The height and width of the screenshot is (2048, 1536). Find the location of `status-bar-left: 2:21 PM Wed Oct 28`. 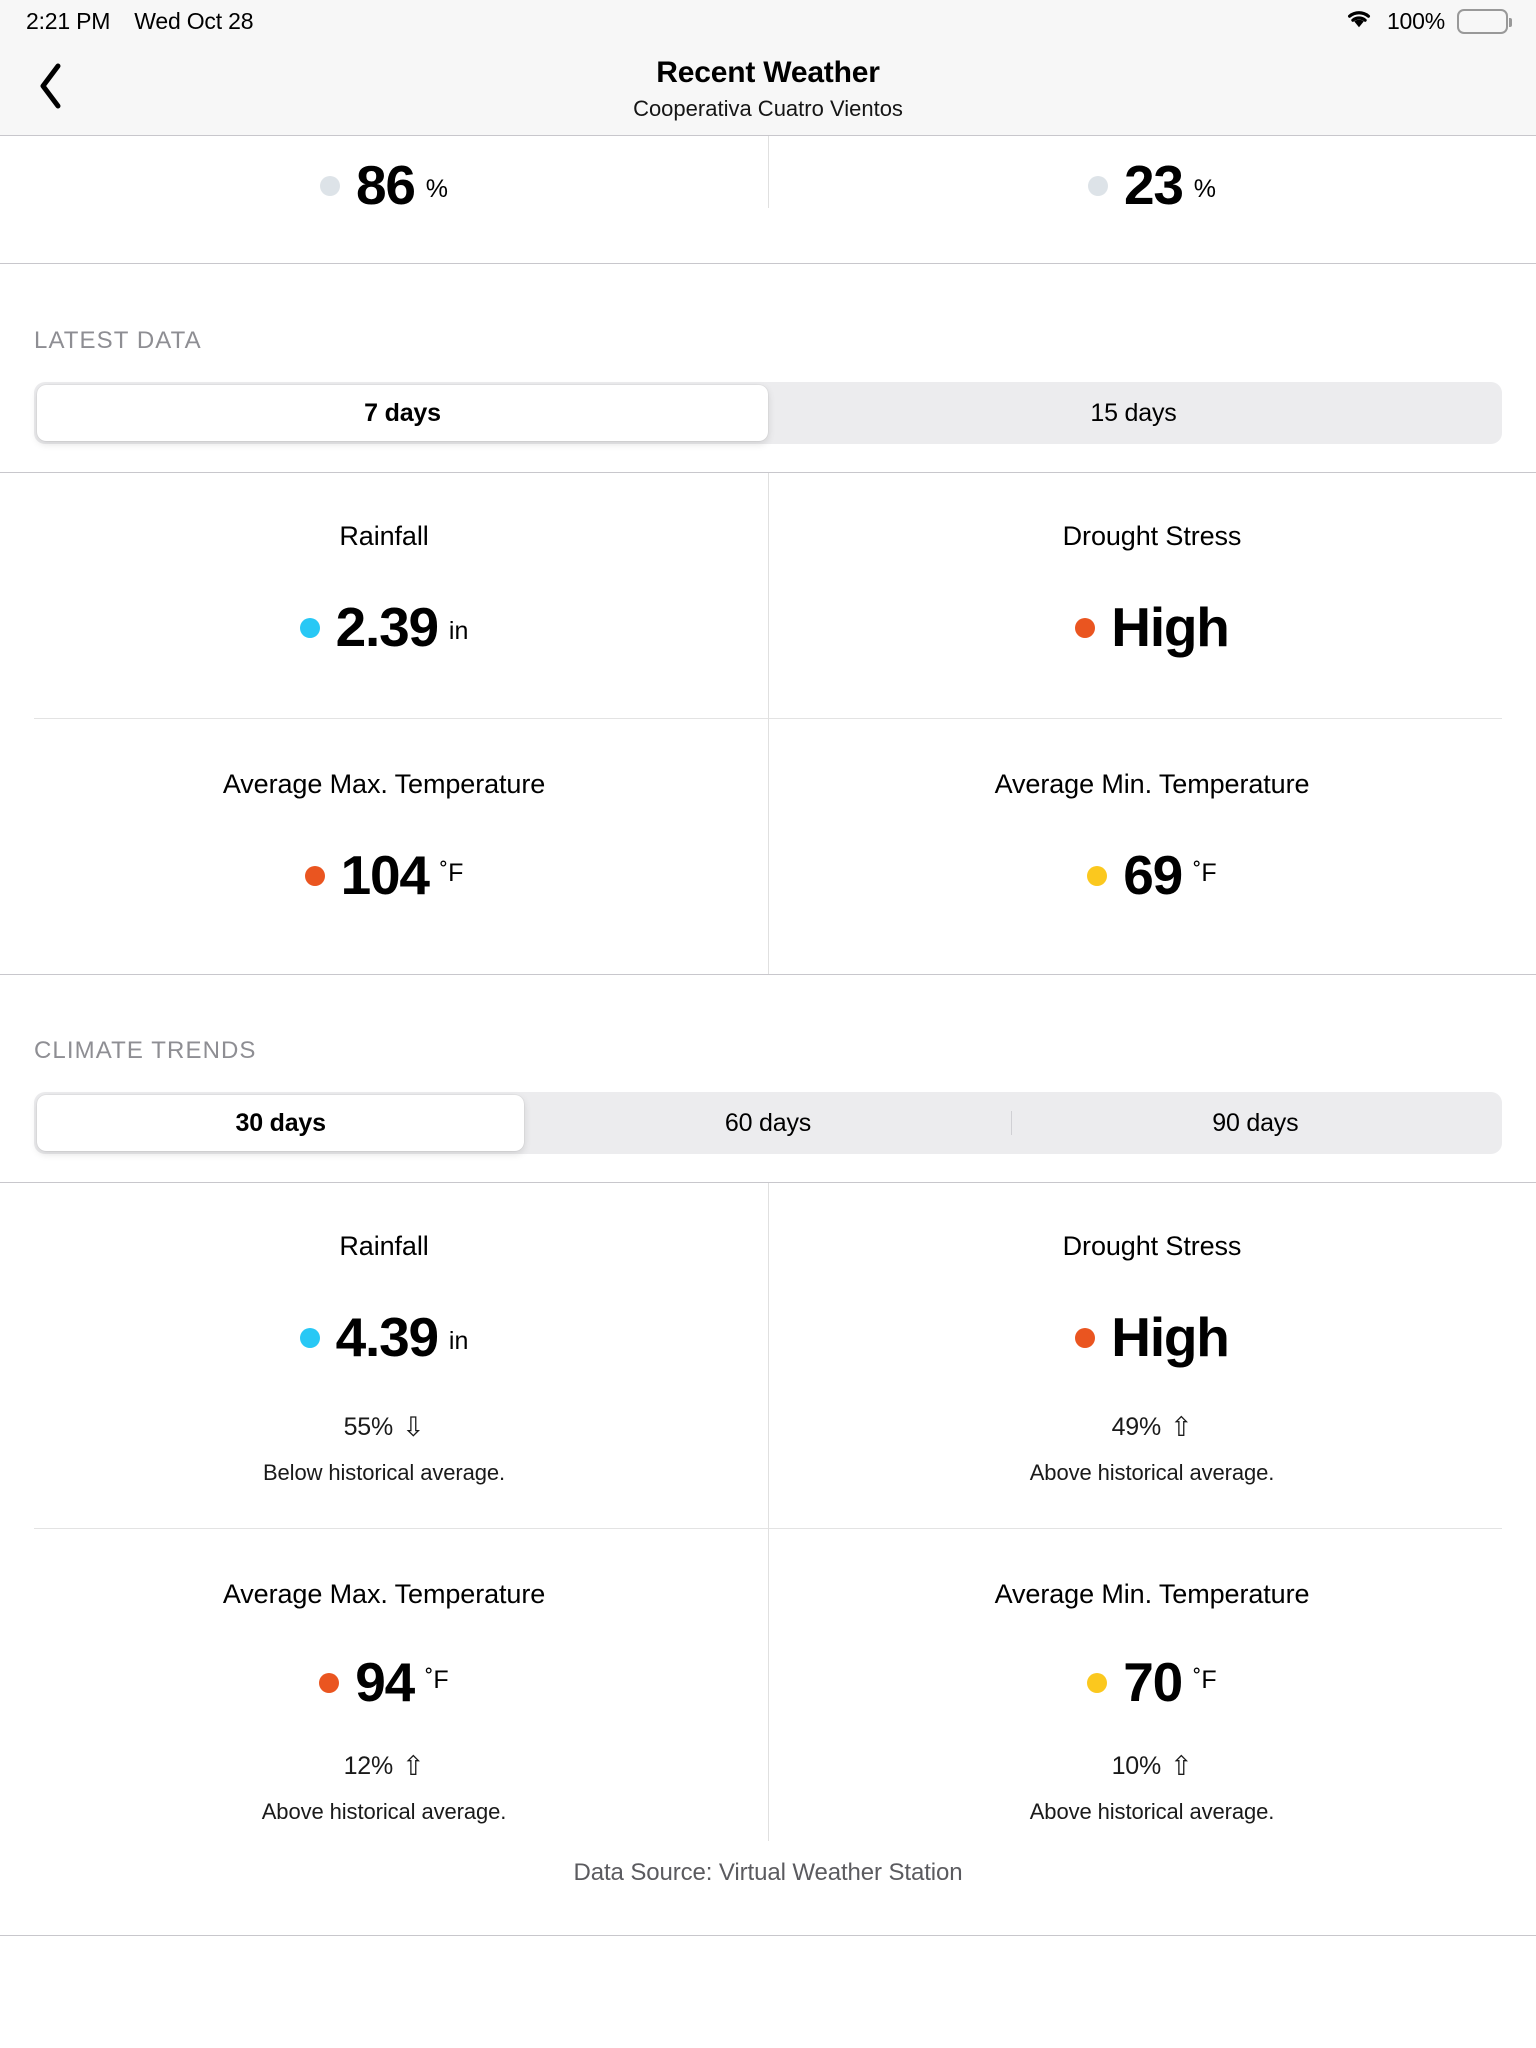

status-bar-left: 2:21 PM Wed Oct 28 is located at coordinates (139, 21).